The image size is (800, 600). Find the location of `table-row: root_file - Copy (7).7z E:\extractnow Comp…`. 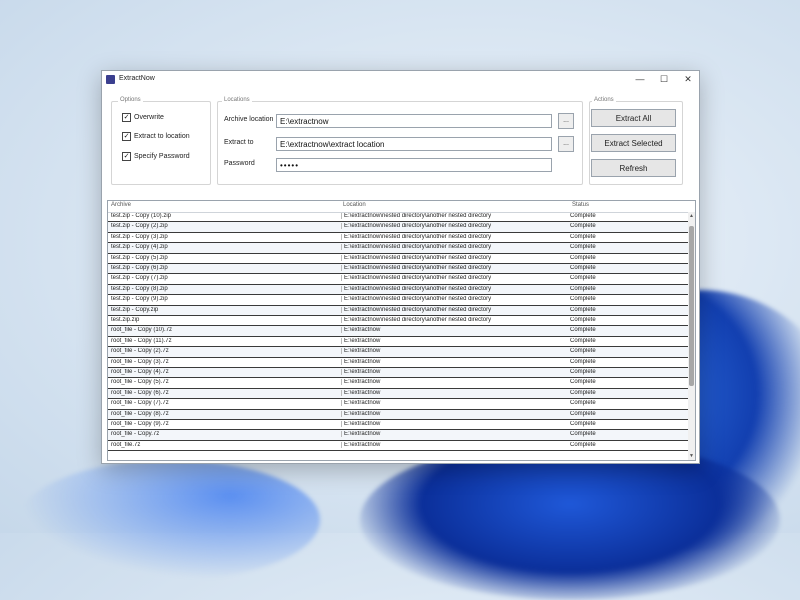

table-row: root_file - Copy (7).7z E:\extractnow Comp… is located at coordinates (398, 404).